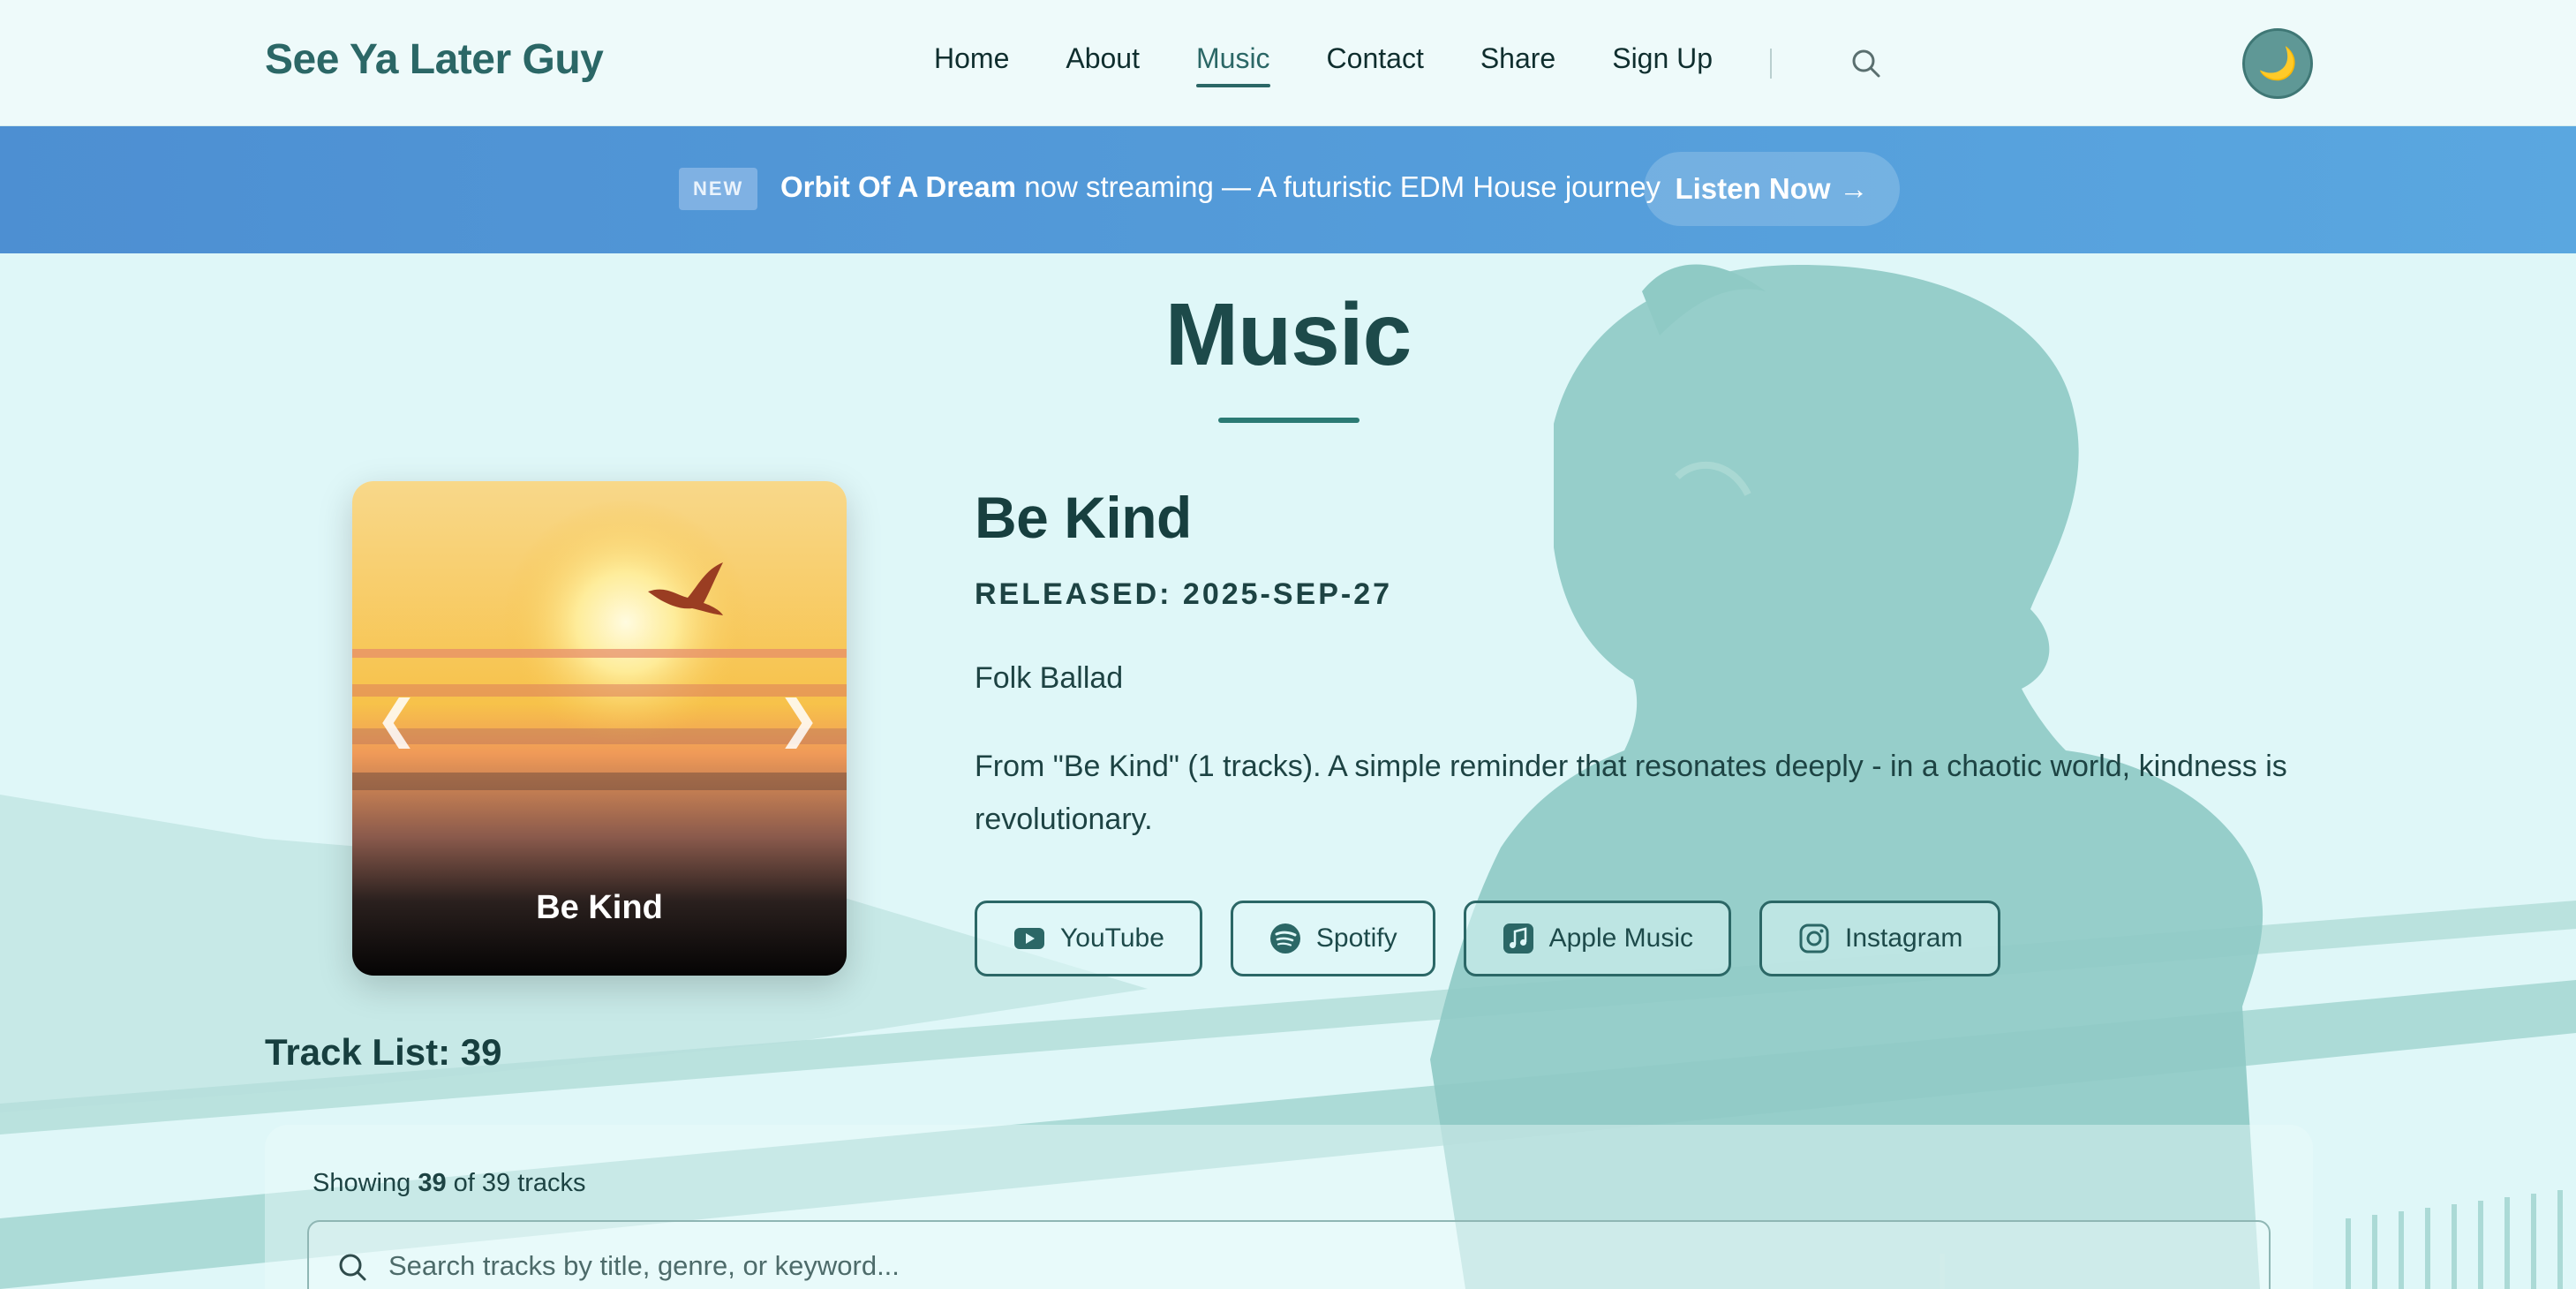  Describe the element at coordinates (1285, 938) in the screenshot. I see `spotify-icon` at that location.